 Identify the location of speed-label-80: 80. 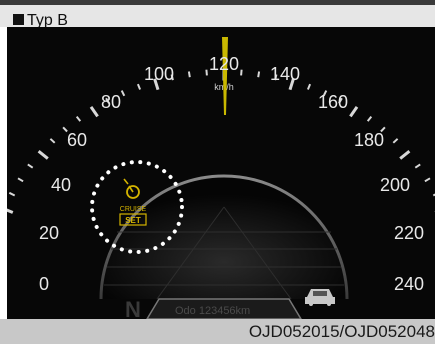
(111, 102).